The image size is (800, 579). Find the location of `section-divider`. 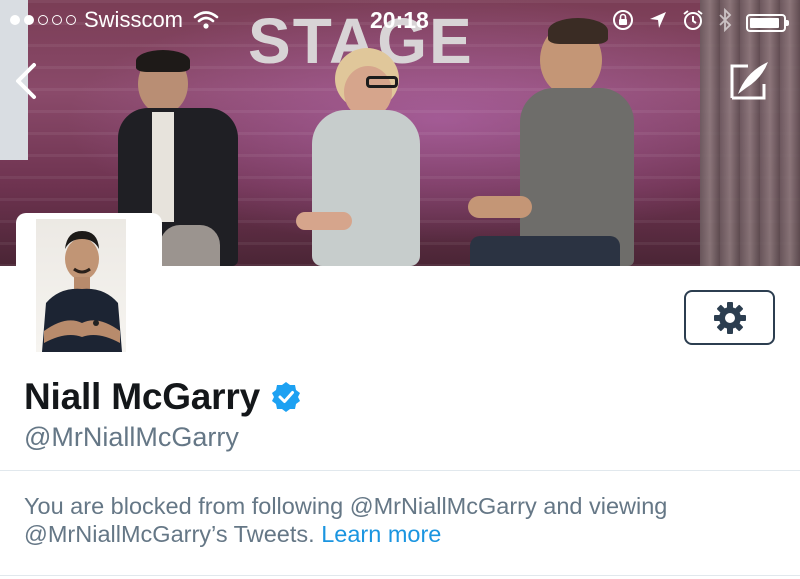

section-divider is located at coordinates (400, 470).